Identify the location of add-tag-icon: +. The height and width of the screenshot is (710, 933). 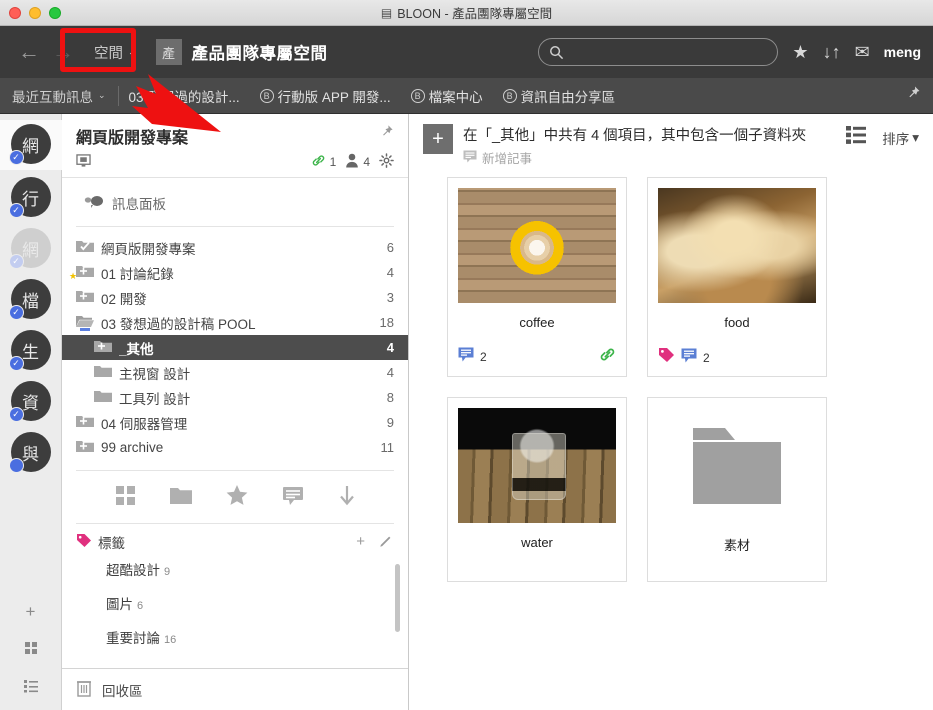
(360, 542).